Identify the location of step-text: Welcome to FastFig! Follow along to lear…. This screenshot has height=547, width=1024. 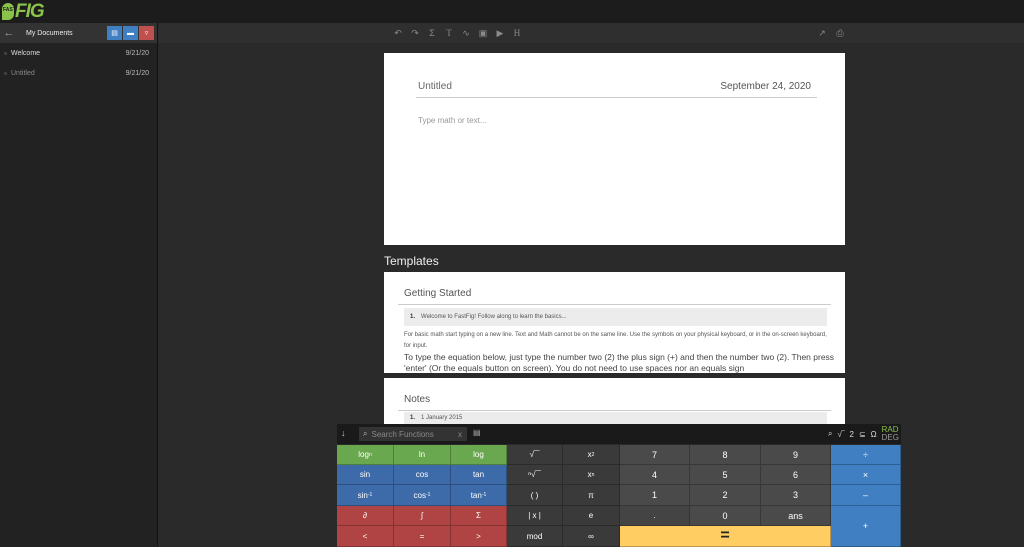
(494, 317).